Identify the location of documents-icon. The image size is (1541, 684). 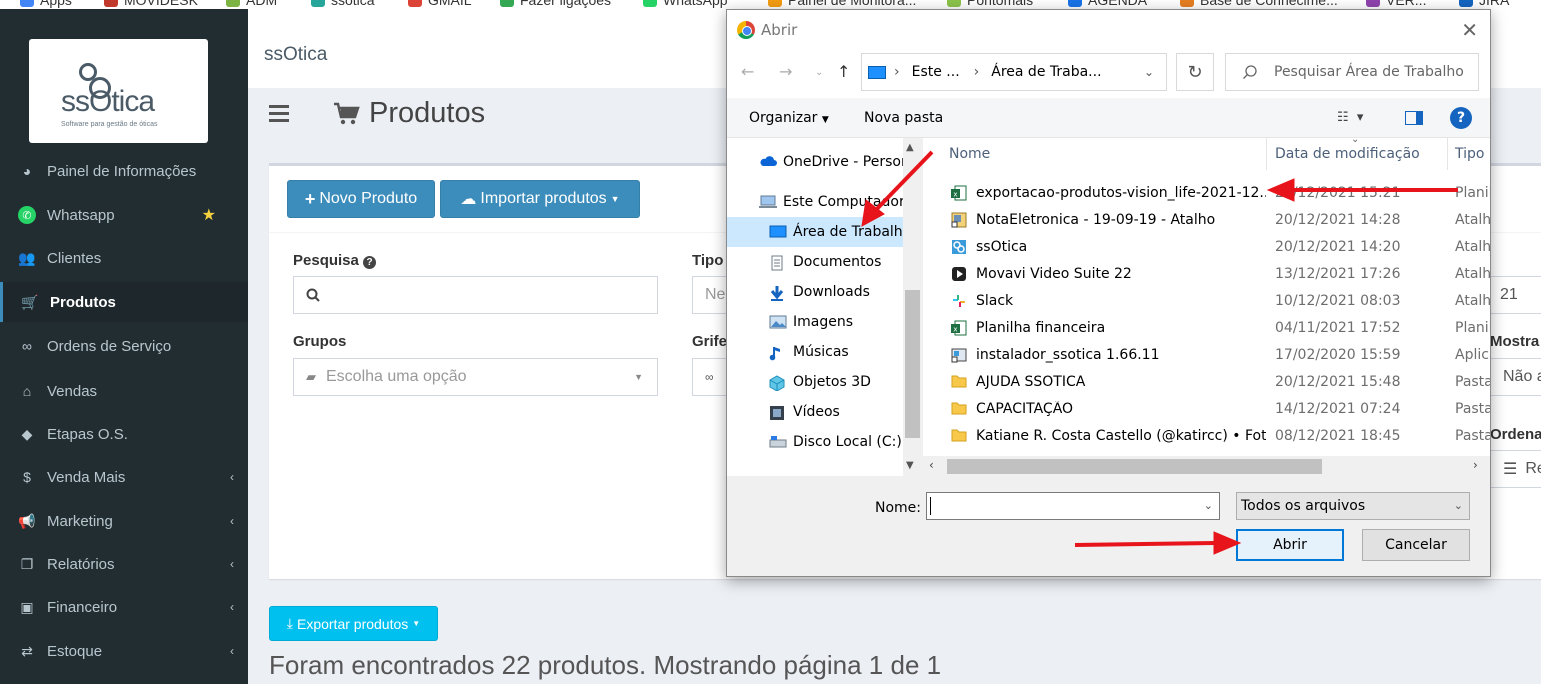
(777, 263).